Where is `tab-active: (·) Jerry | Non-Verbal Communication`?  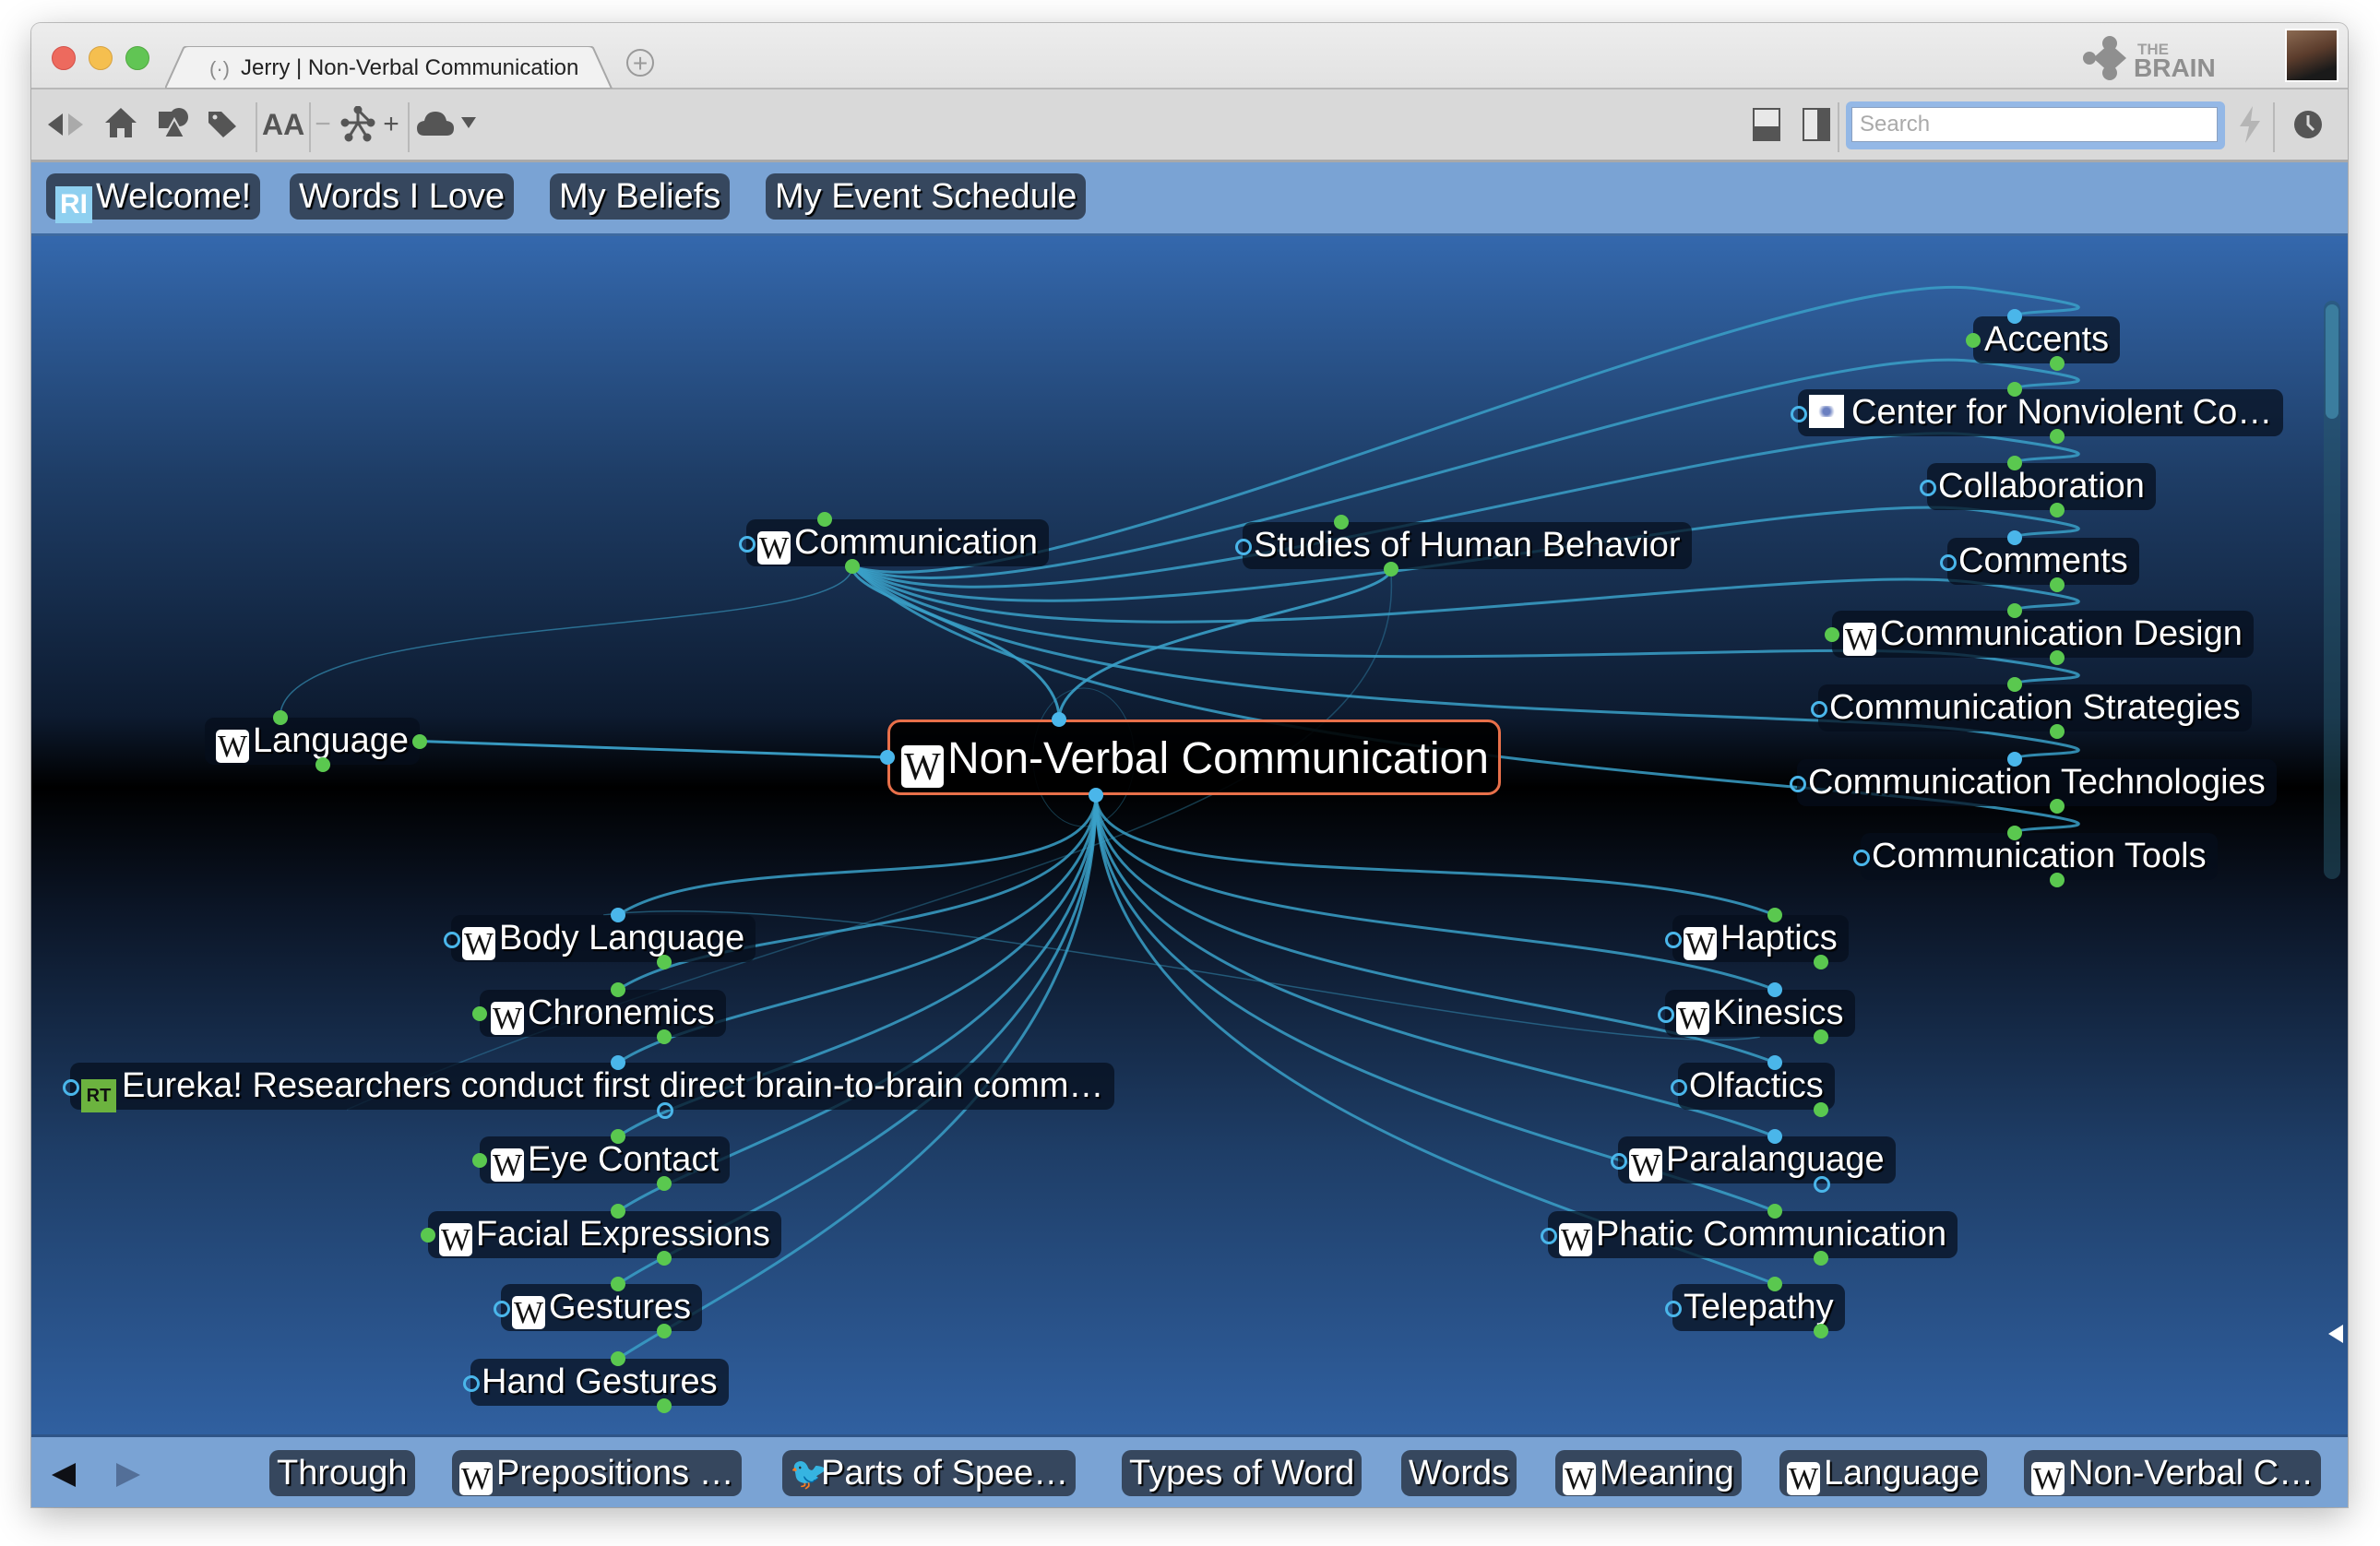
tab-active: (·) Jerry | Non-Verbal Communication is located at coordinates (391, 67).